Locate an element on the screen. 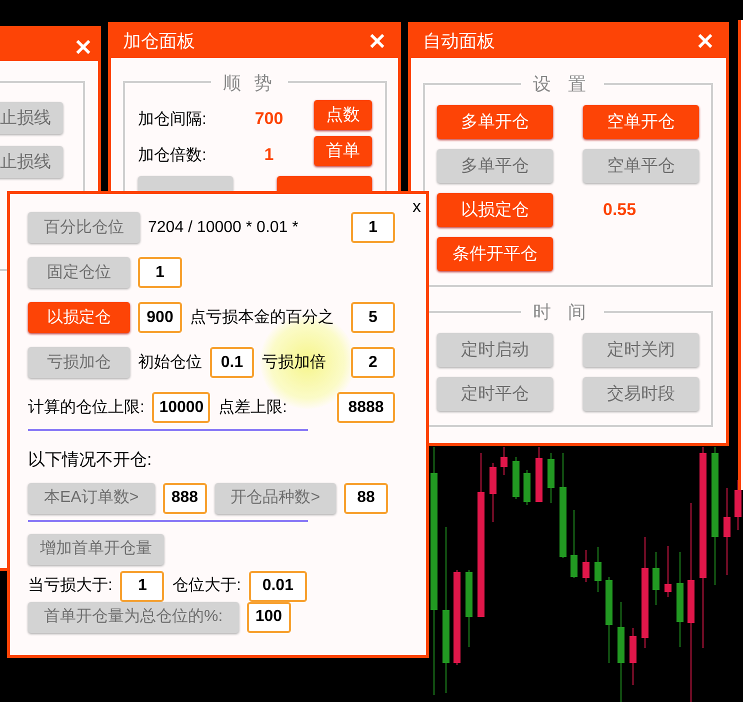 The height and width of the screenshot is (702, 743). input-field: 0.1 is located at coordinates (232, 362).